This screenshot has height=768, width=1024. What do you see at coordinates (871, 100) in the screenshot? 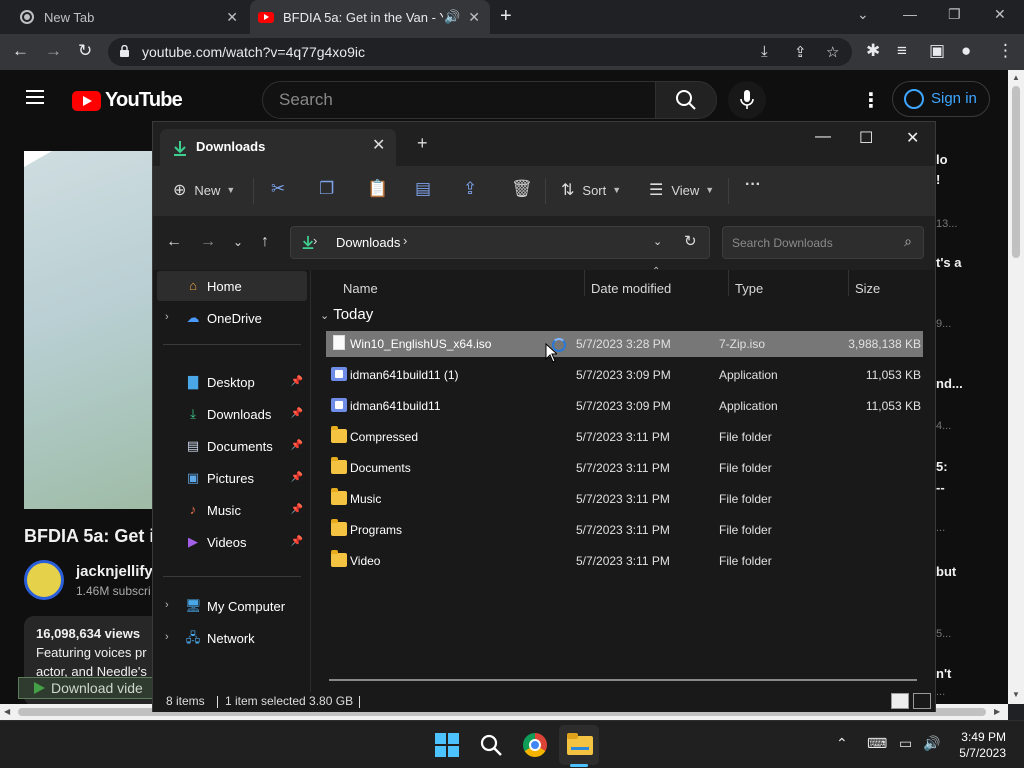
I see `settings-menu-icon: ⋮` at bounding box center [871, 100].